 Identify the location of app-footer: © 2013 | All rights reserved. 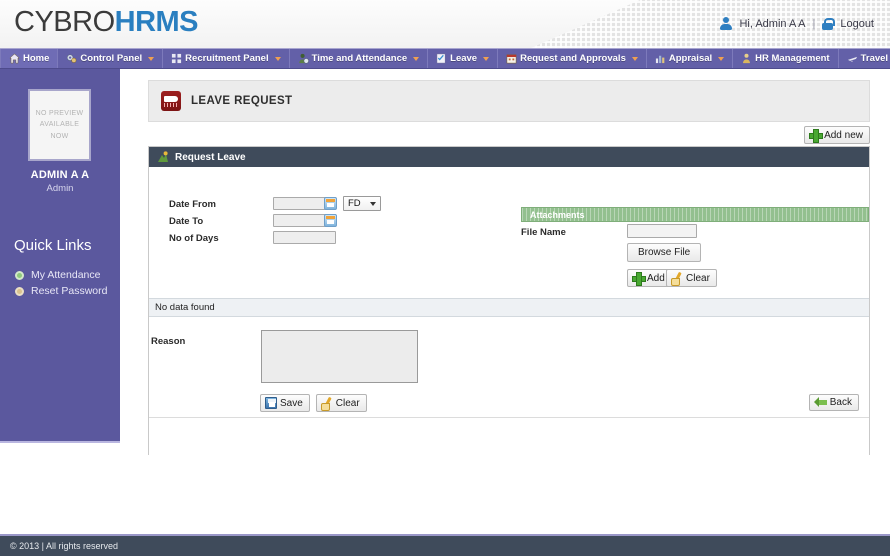
(445, 545).